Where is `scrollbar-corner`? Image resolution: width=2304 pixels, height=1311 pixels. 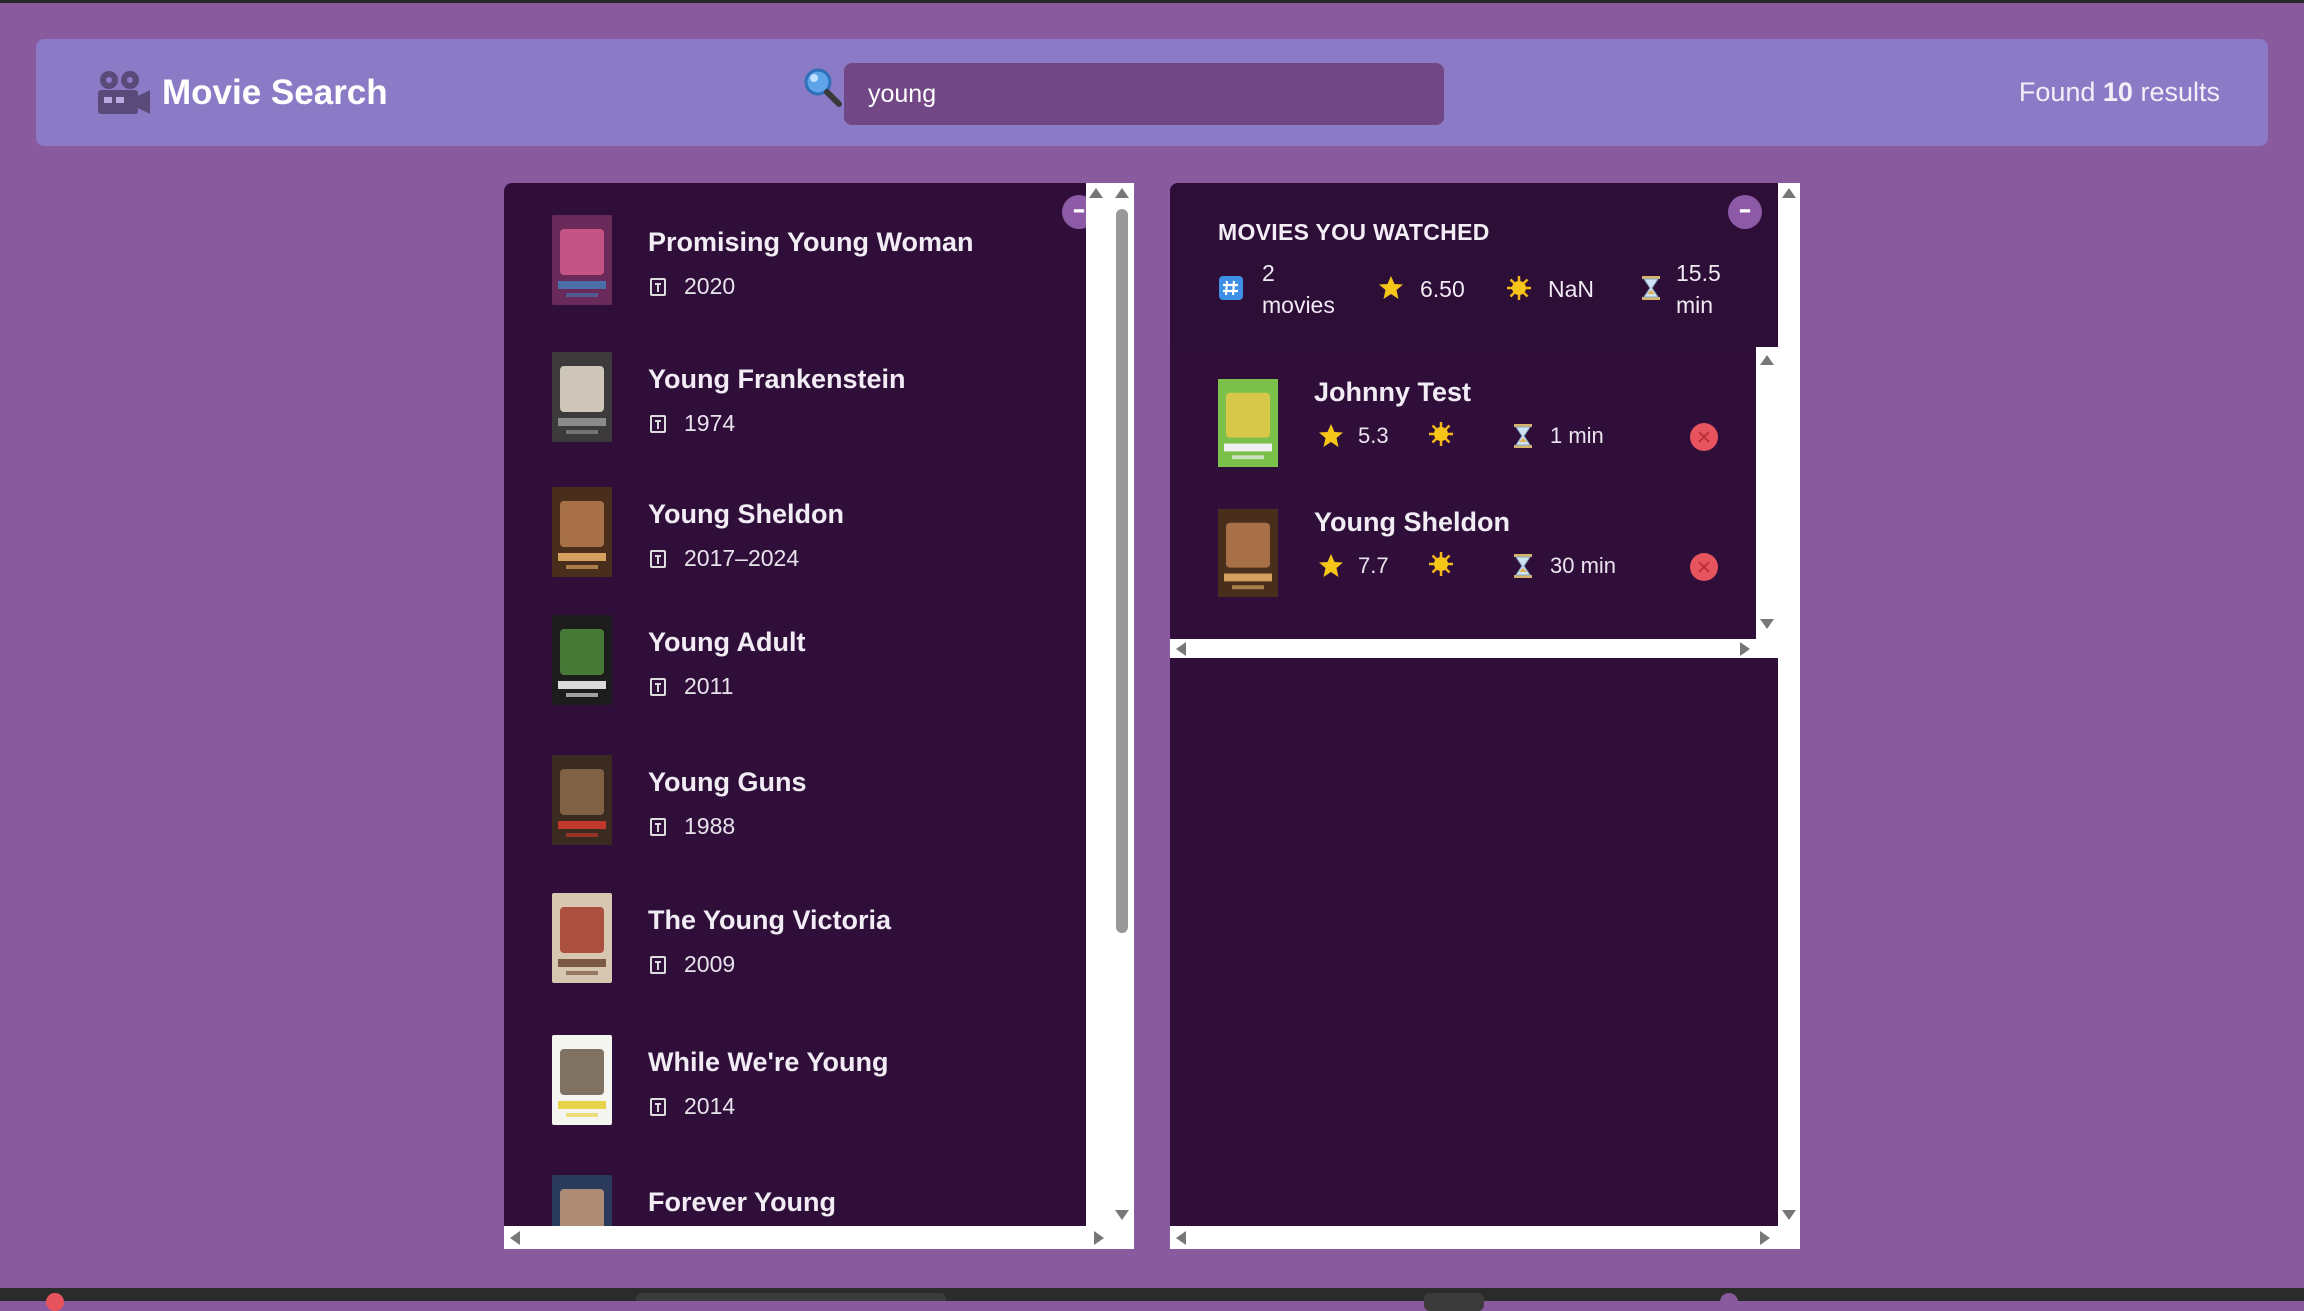 scrollbar-corner is located at coordinates (1767, 648).